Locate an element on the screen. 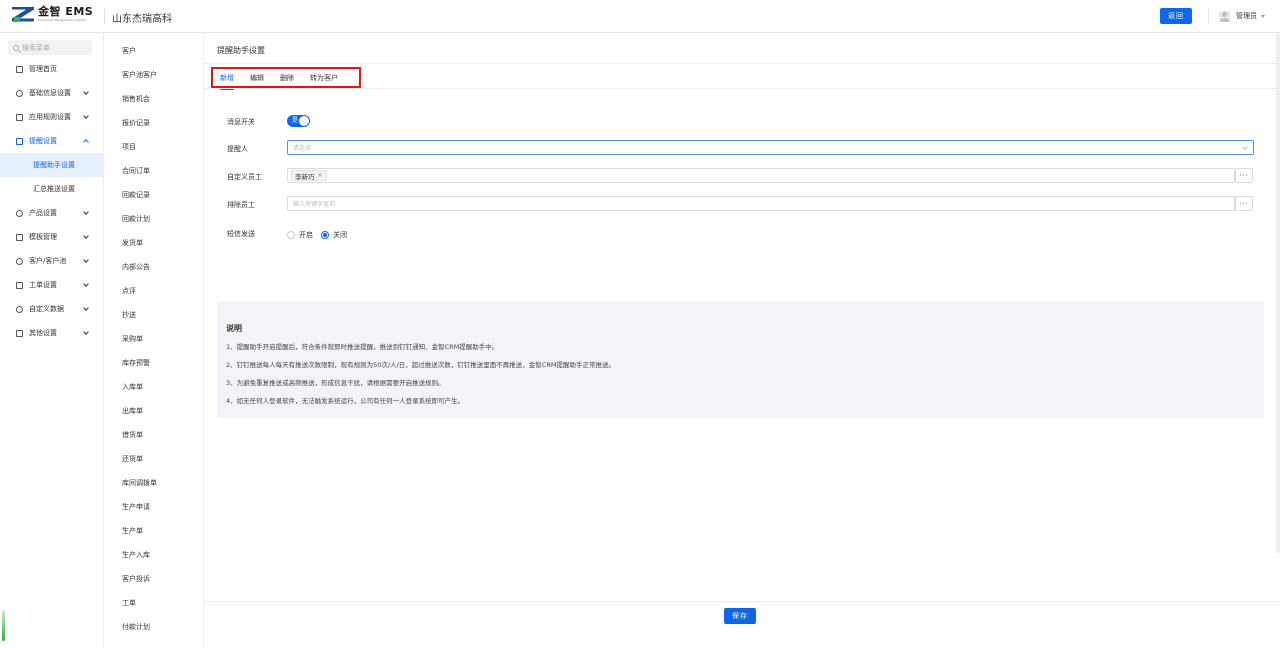 The width and height of the screenshot is (1280, 648). radio-unchecked-icon is located at coordinates (291, 235).